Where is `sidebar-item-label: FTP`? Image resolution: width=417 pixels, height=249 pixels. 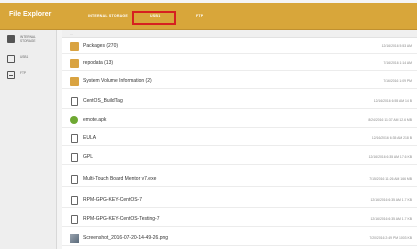 sidebar-item-label: FTP is located at coordinates (23, 73).